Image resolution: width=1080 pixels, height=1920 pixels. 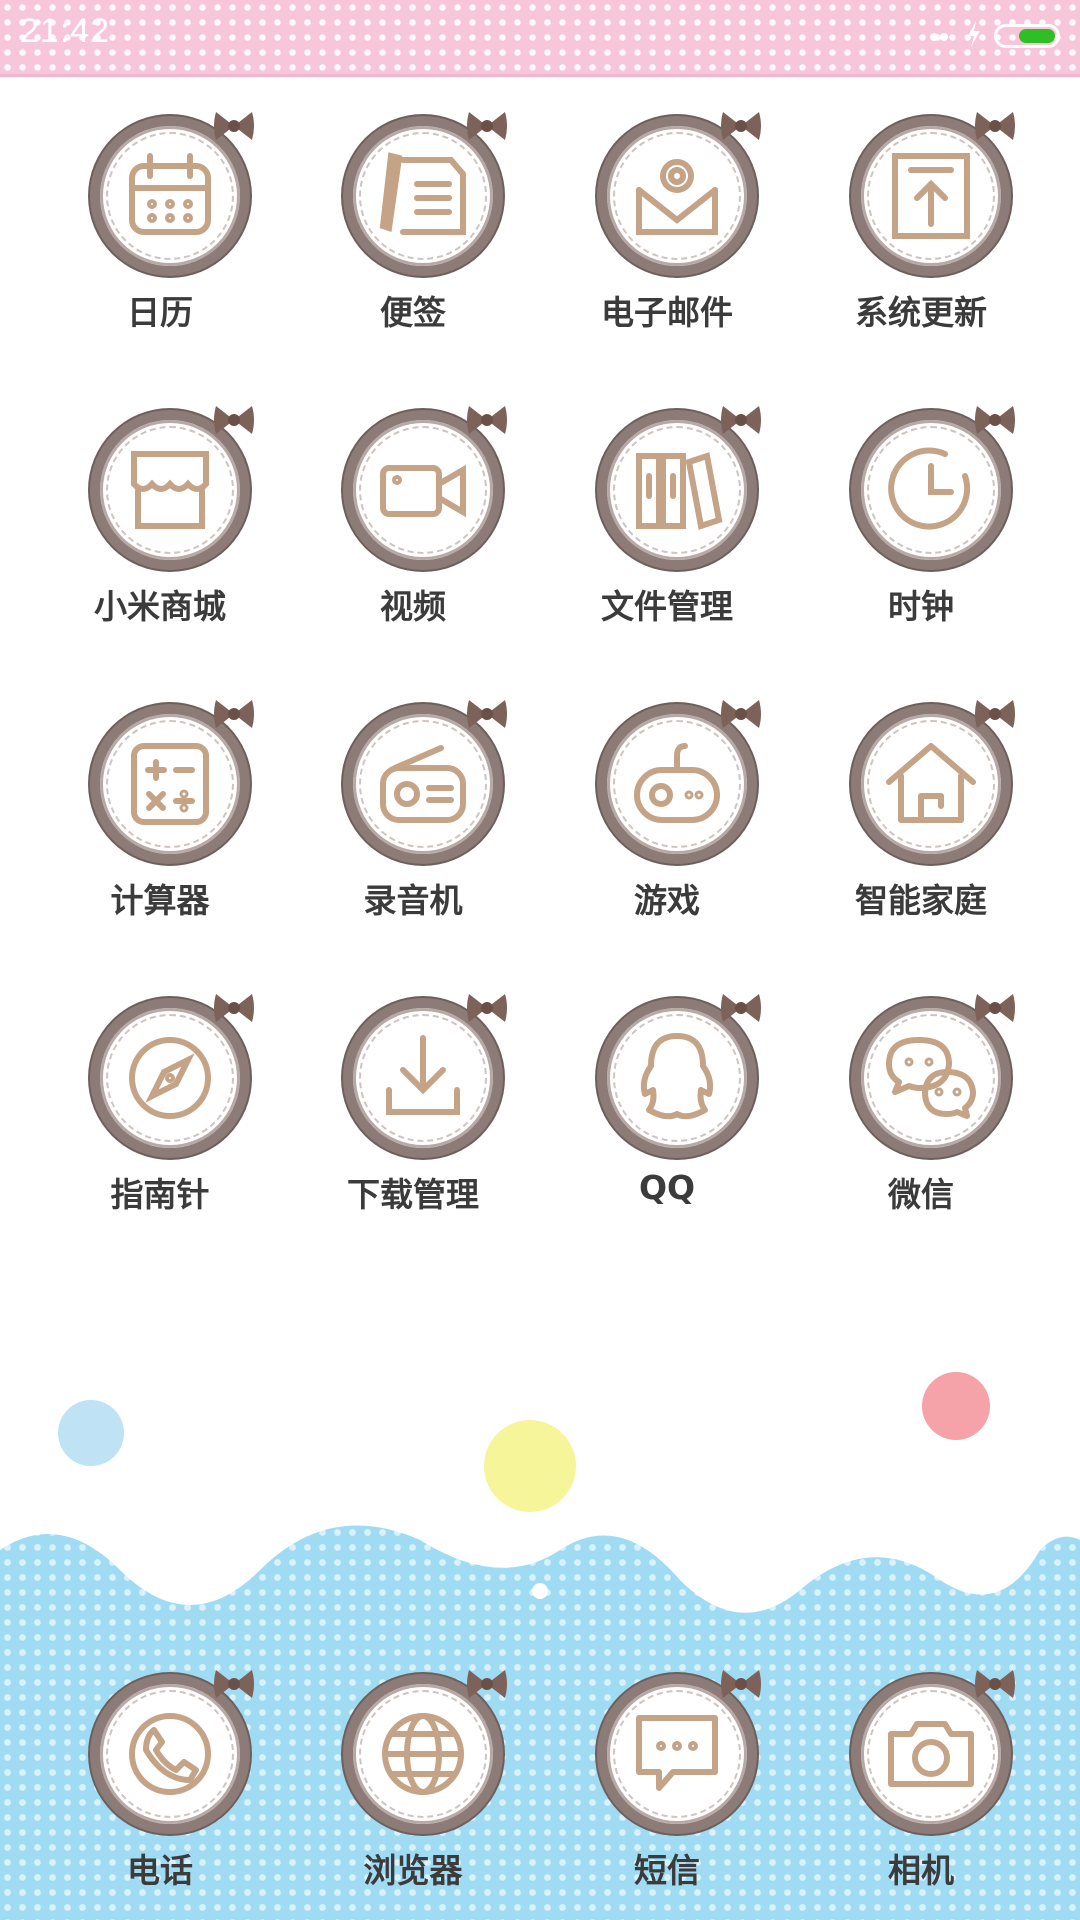 I want to click on app-download-manager: 下载管理, so click(x=413, y=1115).